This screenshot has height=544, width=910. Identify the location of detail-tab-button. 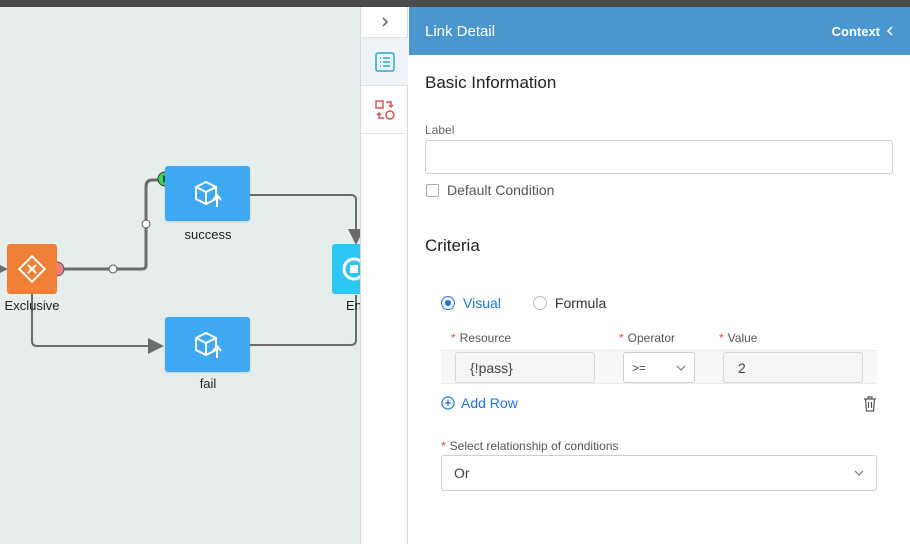
(384, 62).